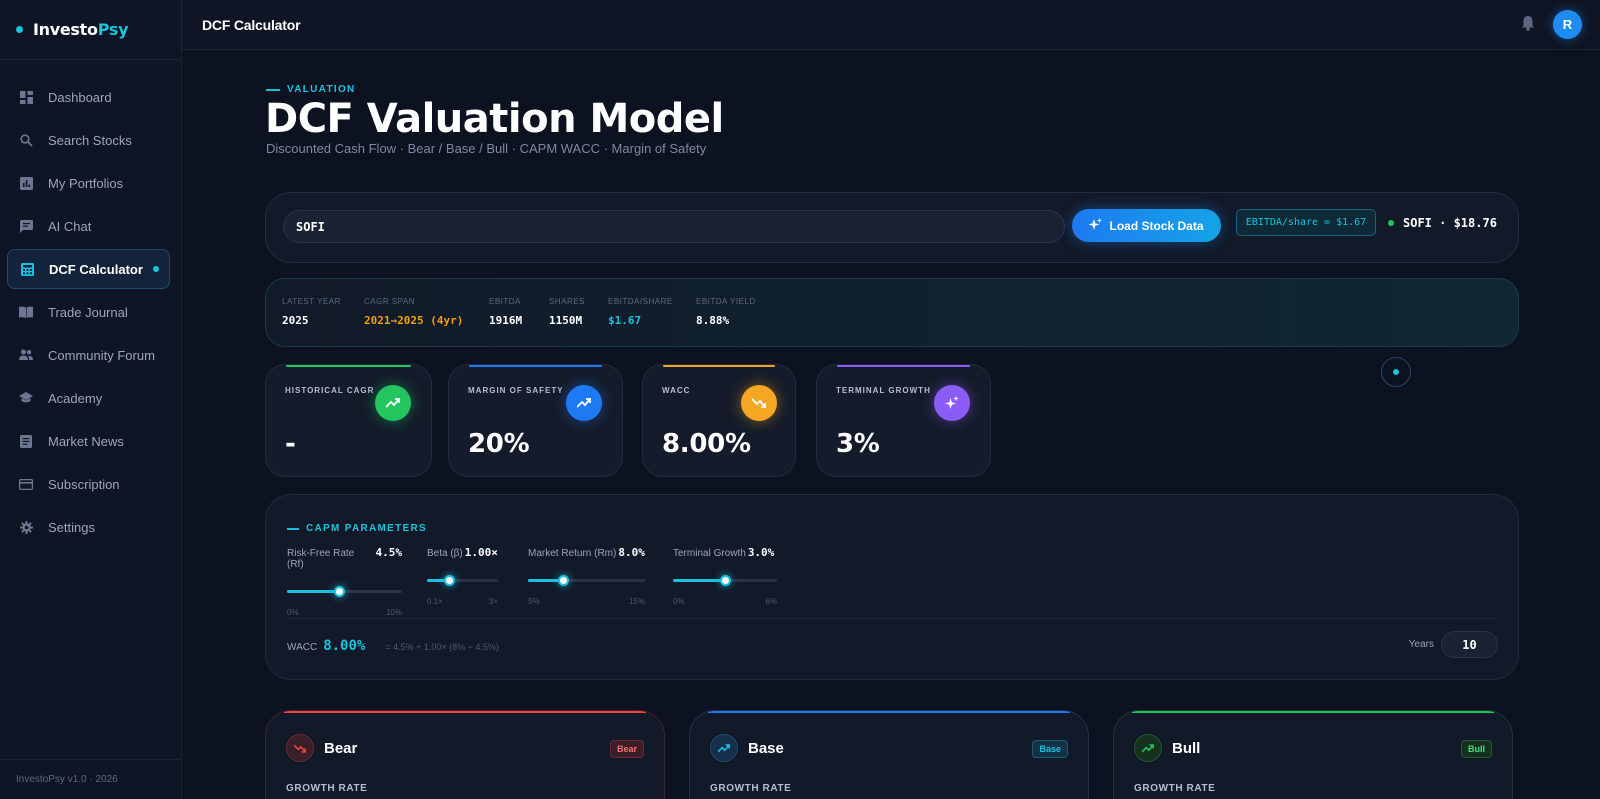 Image resolution: width=1600 pixels, height=799 pixels. Describe the element at coordinates (75, 398) in the screenshot. I see `sidebar-item-label: Academy` at that location.